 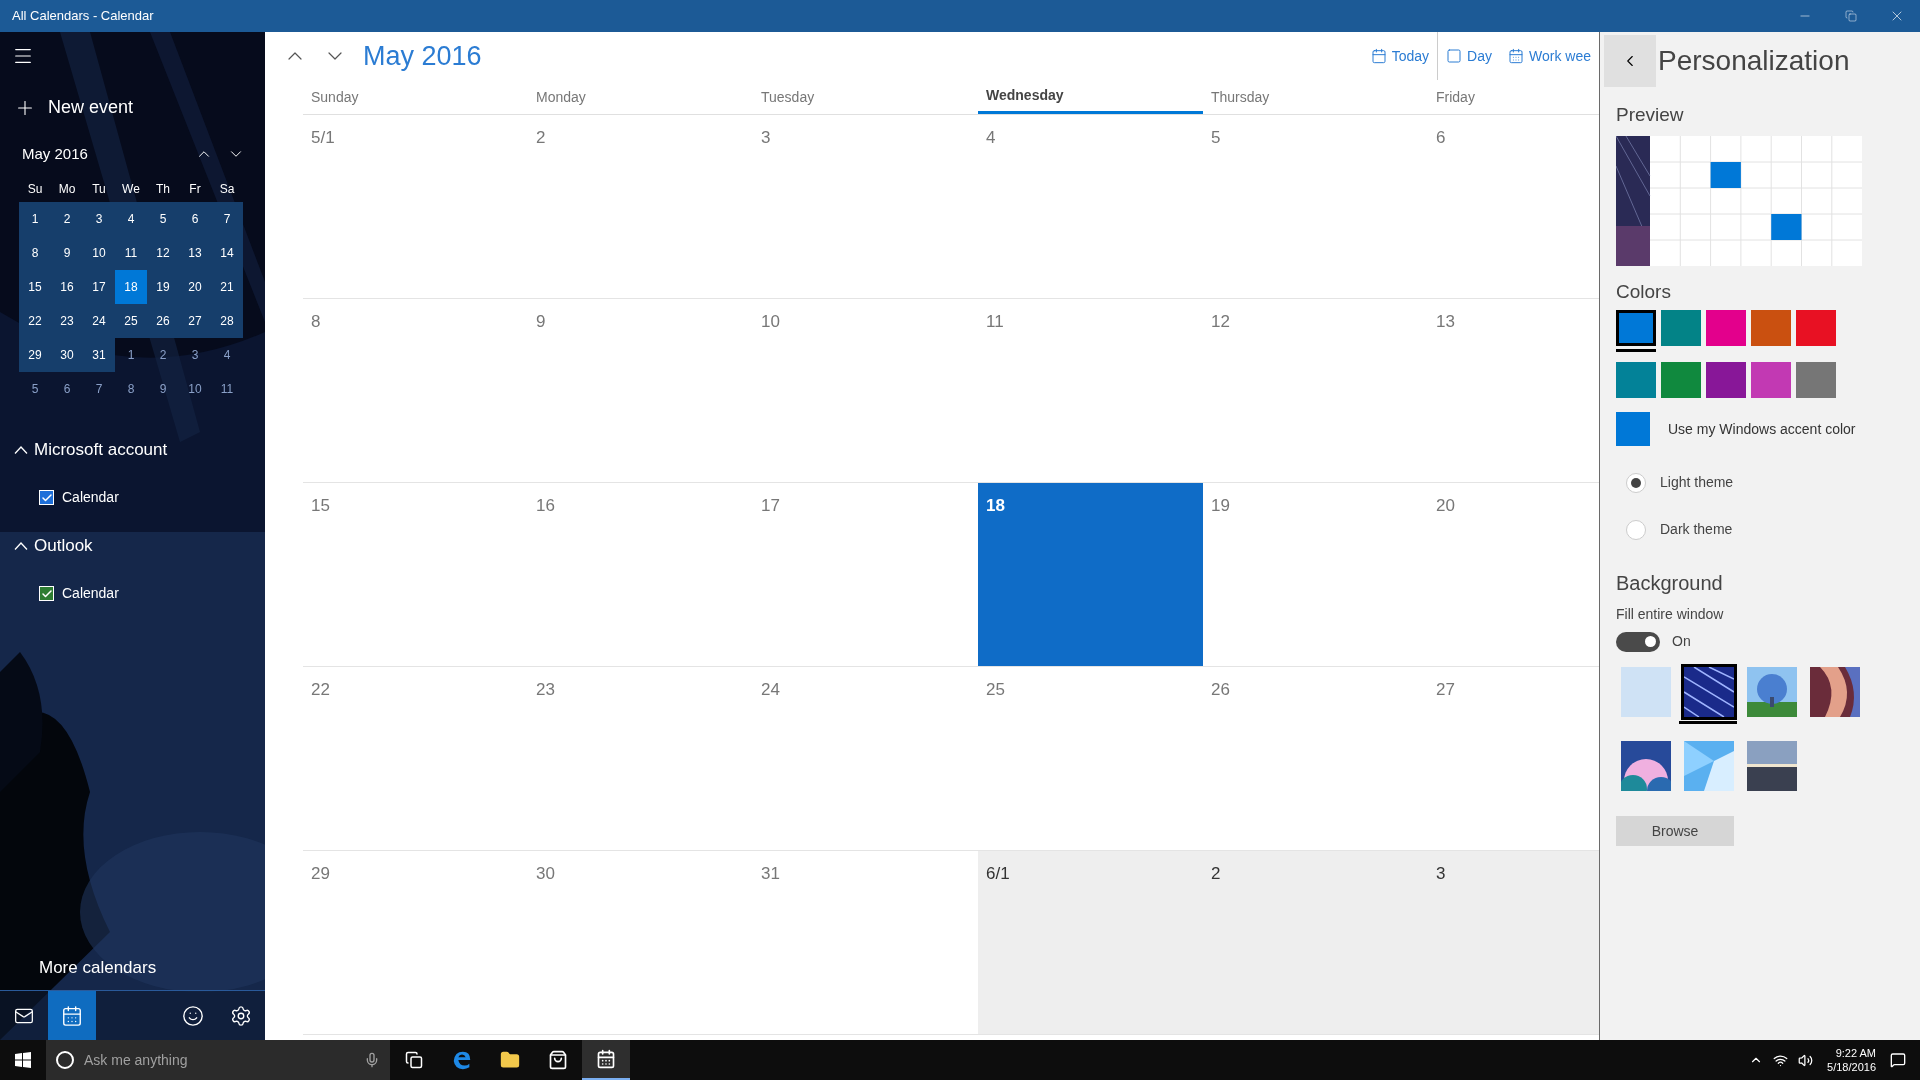 What do you see at coordinates (788, 97) in the screenshot?
I see `weekday-header: Tuesday` at bounding box center [788, 97].